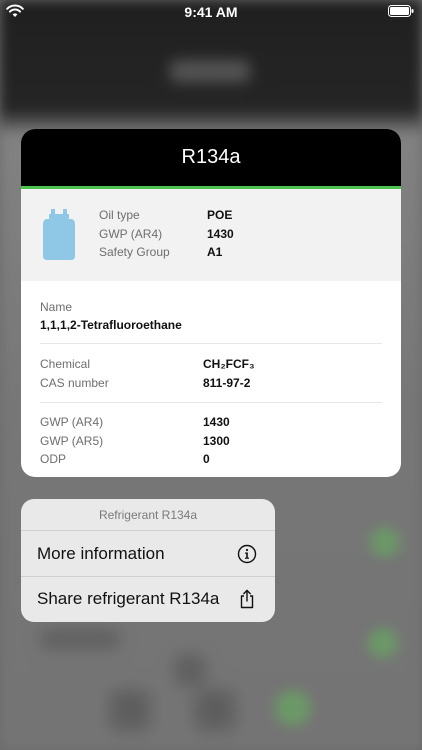 This screenshot has height=750, width=422. I want to click on status-time: 9:41 AM, so click(211, 12).